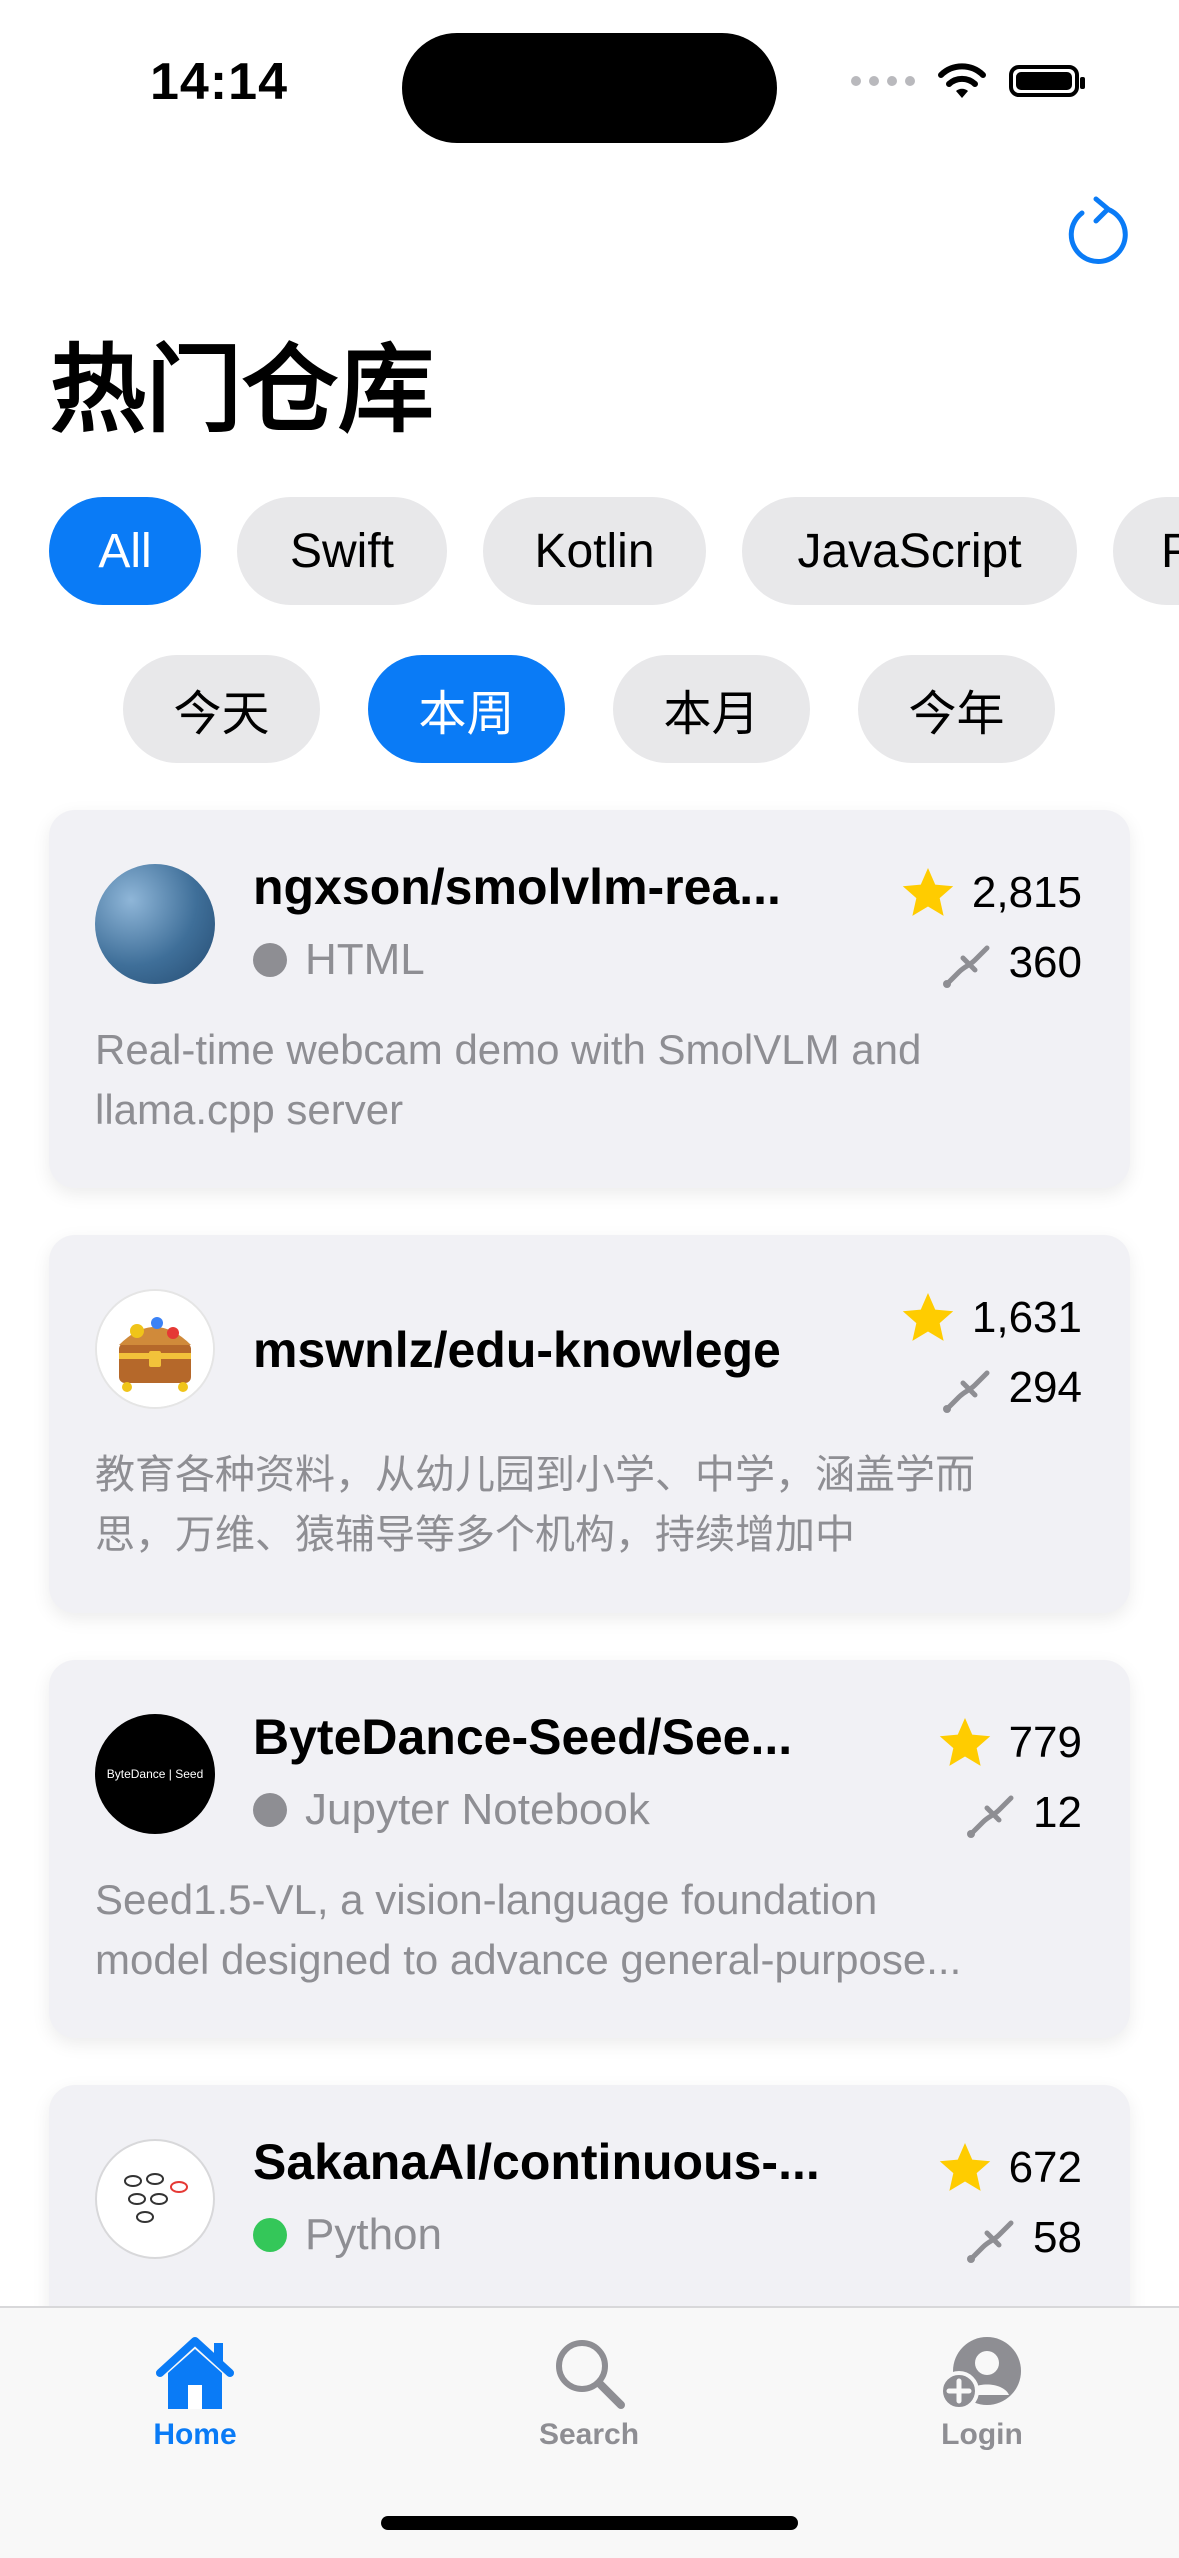  I want to click on tab-home-label: Home, so click(195, 2434).